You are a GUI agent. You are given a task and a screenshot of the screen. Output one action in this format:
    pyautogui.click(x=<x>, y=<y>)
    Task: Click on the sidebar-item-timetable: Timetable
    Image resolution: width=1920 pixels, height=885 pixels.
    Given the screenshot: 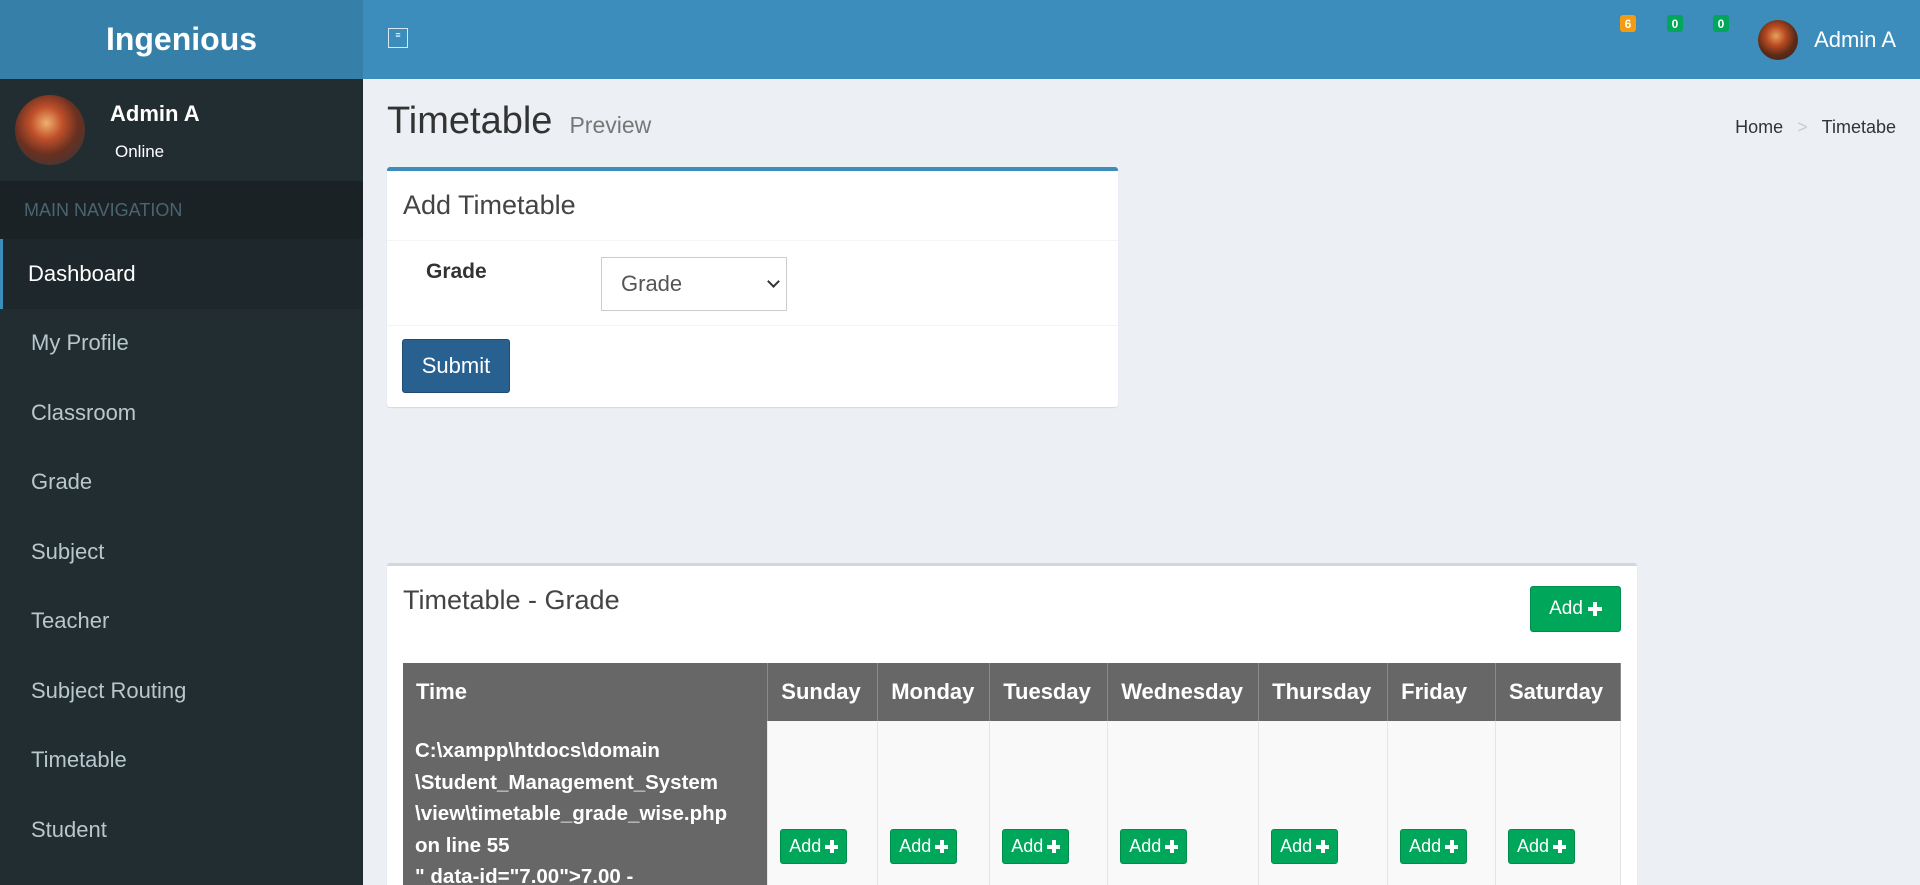 What is the action you would take?
    pyautogui.click(x=181, y=761)
    